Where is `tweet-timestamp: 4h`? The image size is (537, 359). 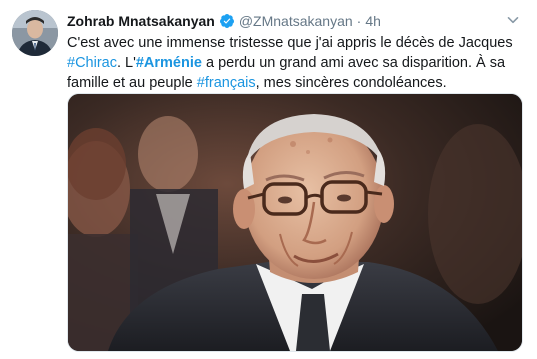
tweet-timestamp: 4h is located at coordinates (373, 21).